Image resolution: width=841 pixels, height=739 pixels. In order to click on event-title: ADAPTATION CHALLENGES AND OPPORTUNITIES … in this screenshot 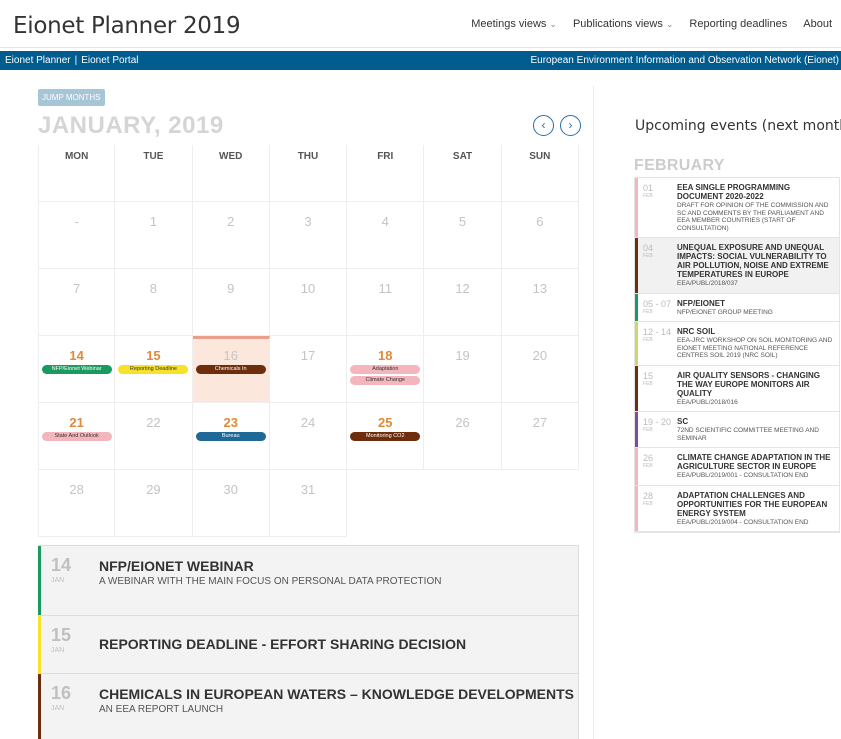, I will do `click(755, 504)`.